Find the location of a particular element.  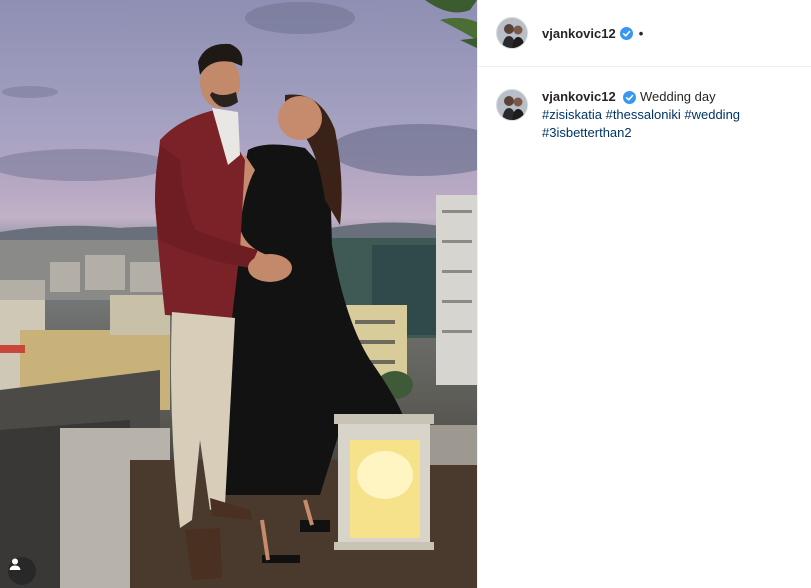

profile-avatar is located at coordinates (512, 33).